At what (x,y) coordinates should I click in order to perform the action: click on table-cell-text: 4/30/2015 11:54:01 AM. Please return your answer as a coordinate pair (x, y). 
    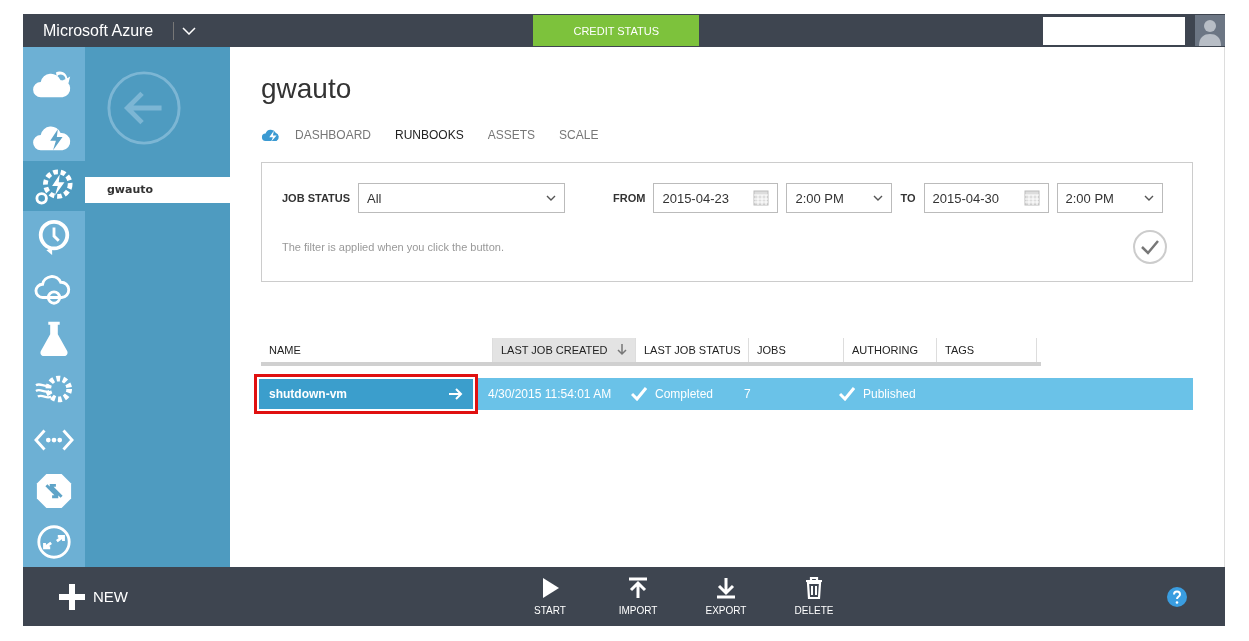
    Looking at the image, I should click on (550, 394).